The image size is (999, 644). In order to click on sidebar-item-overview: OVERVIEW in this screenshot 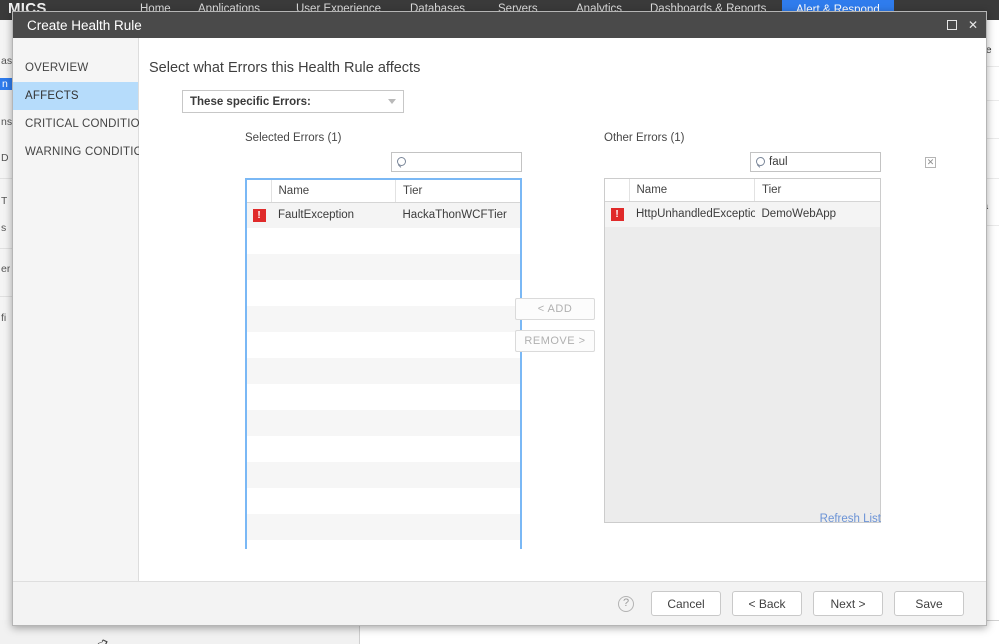, I will do `click(75, 68)`.